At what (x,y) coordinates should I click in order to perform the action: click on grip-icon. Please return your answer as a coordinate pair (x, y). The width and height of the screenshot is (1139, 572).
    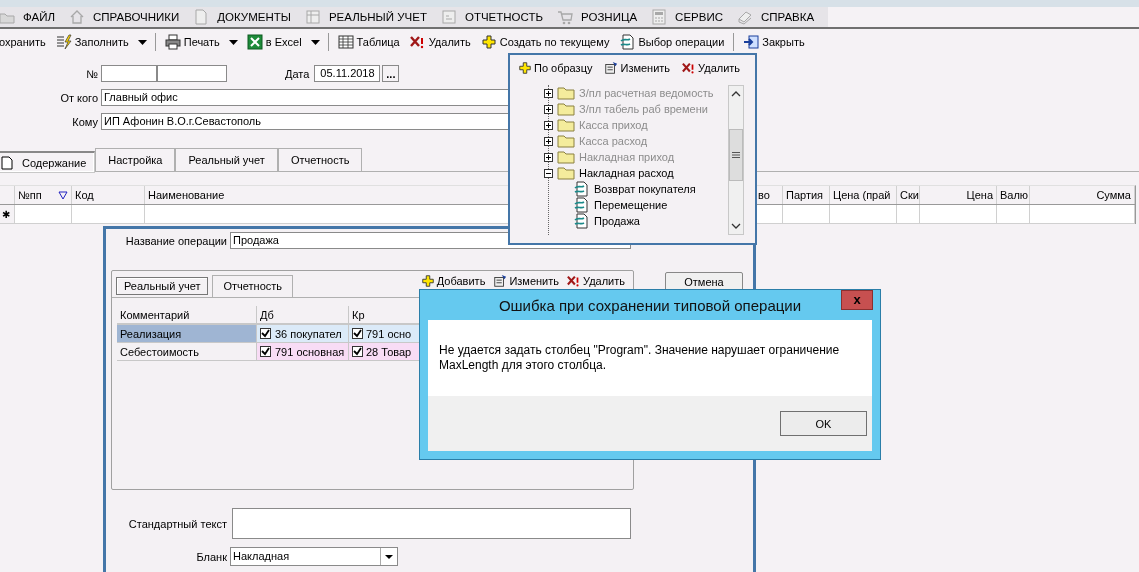
    Looking at the image, I should click on (736, 155).